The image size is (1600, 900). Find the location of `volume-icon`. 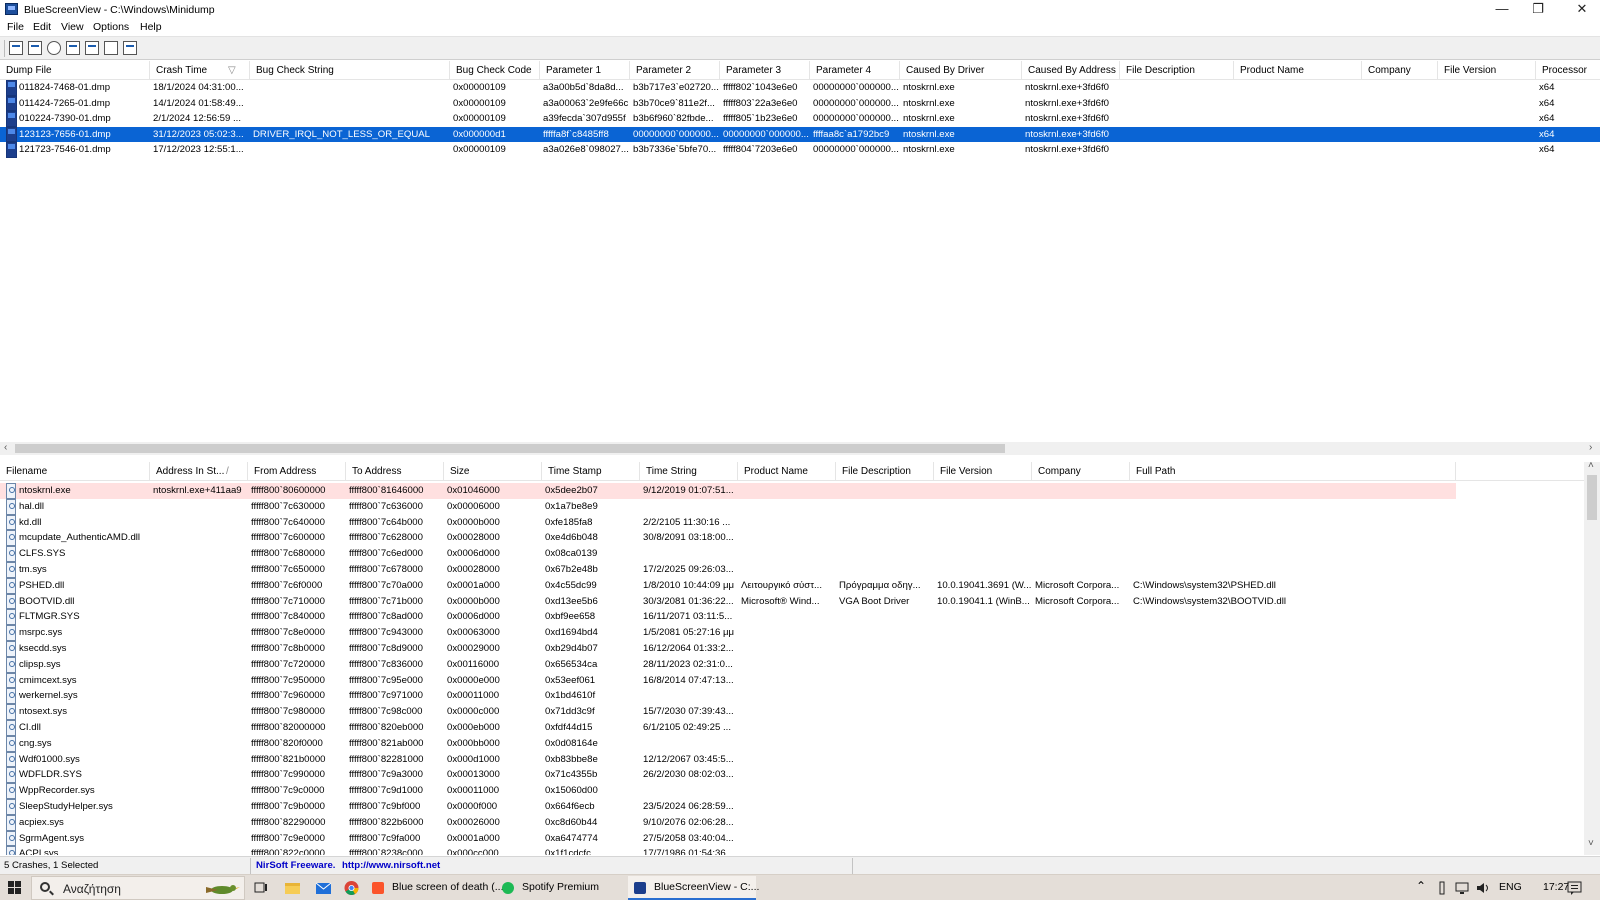

volume-icon is located at coordinates (1483, 888).